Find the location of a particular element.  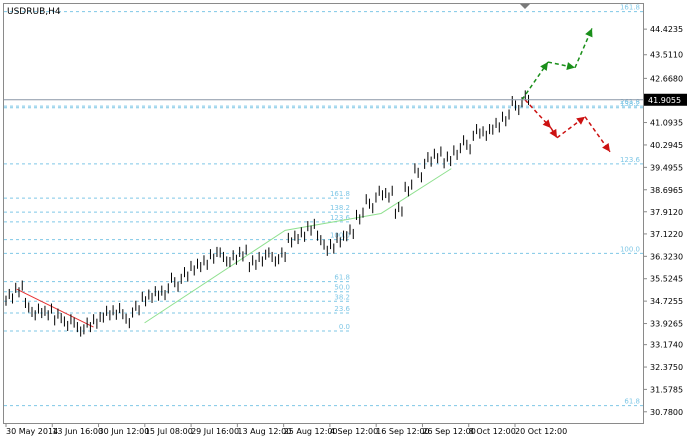

fib-upper-label: 123.6 is located at coordinates (630, 160).